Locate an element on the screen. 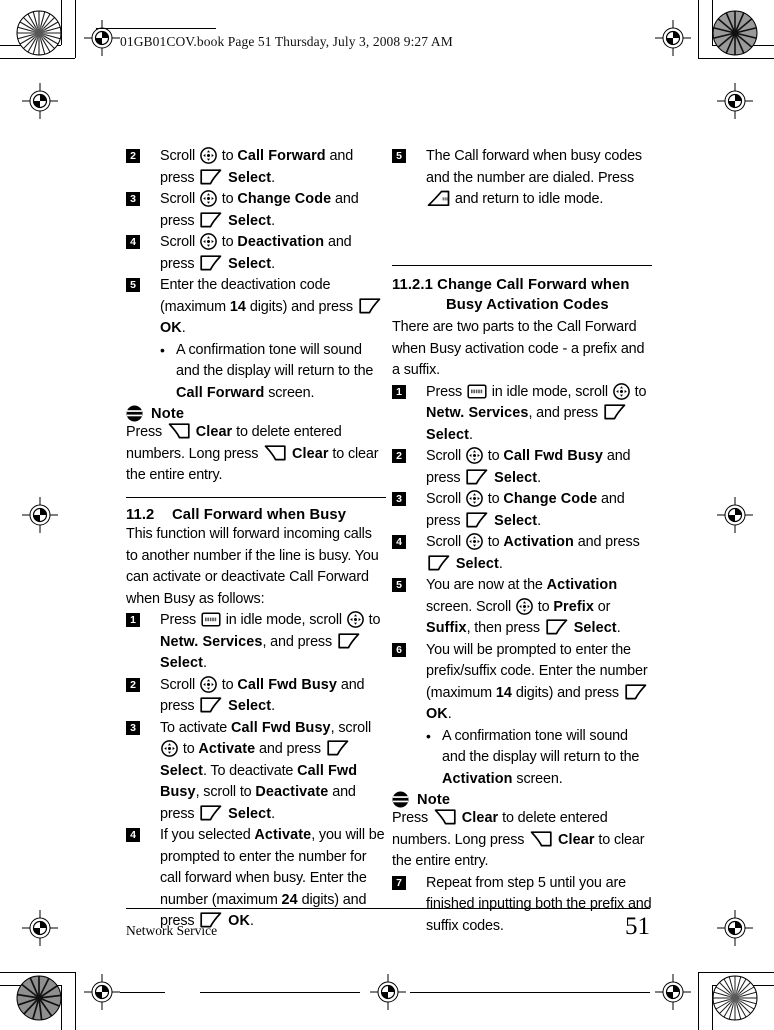 This screenshot has width=774, height=1030. section-rule is located at coordinates (522, 265).